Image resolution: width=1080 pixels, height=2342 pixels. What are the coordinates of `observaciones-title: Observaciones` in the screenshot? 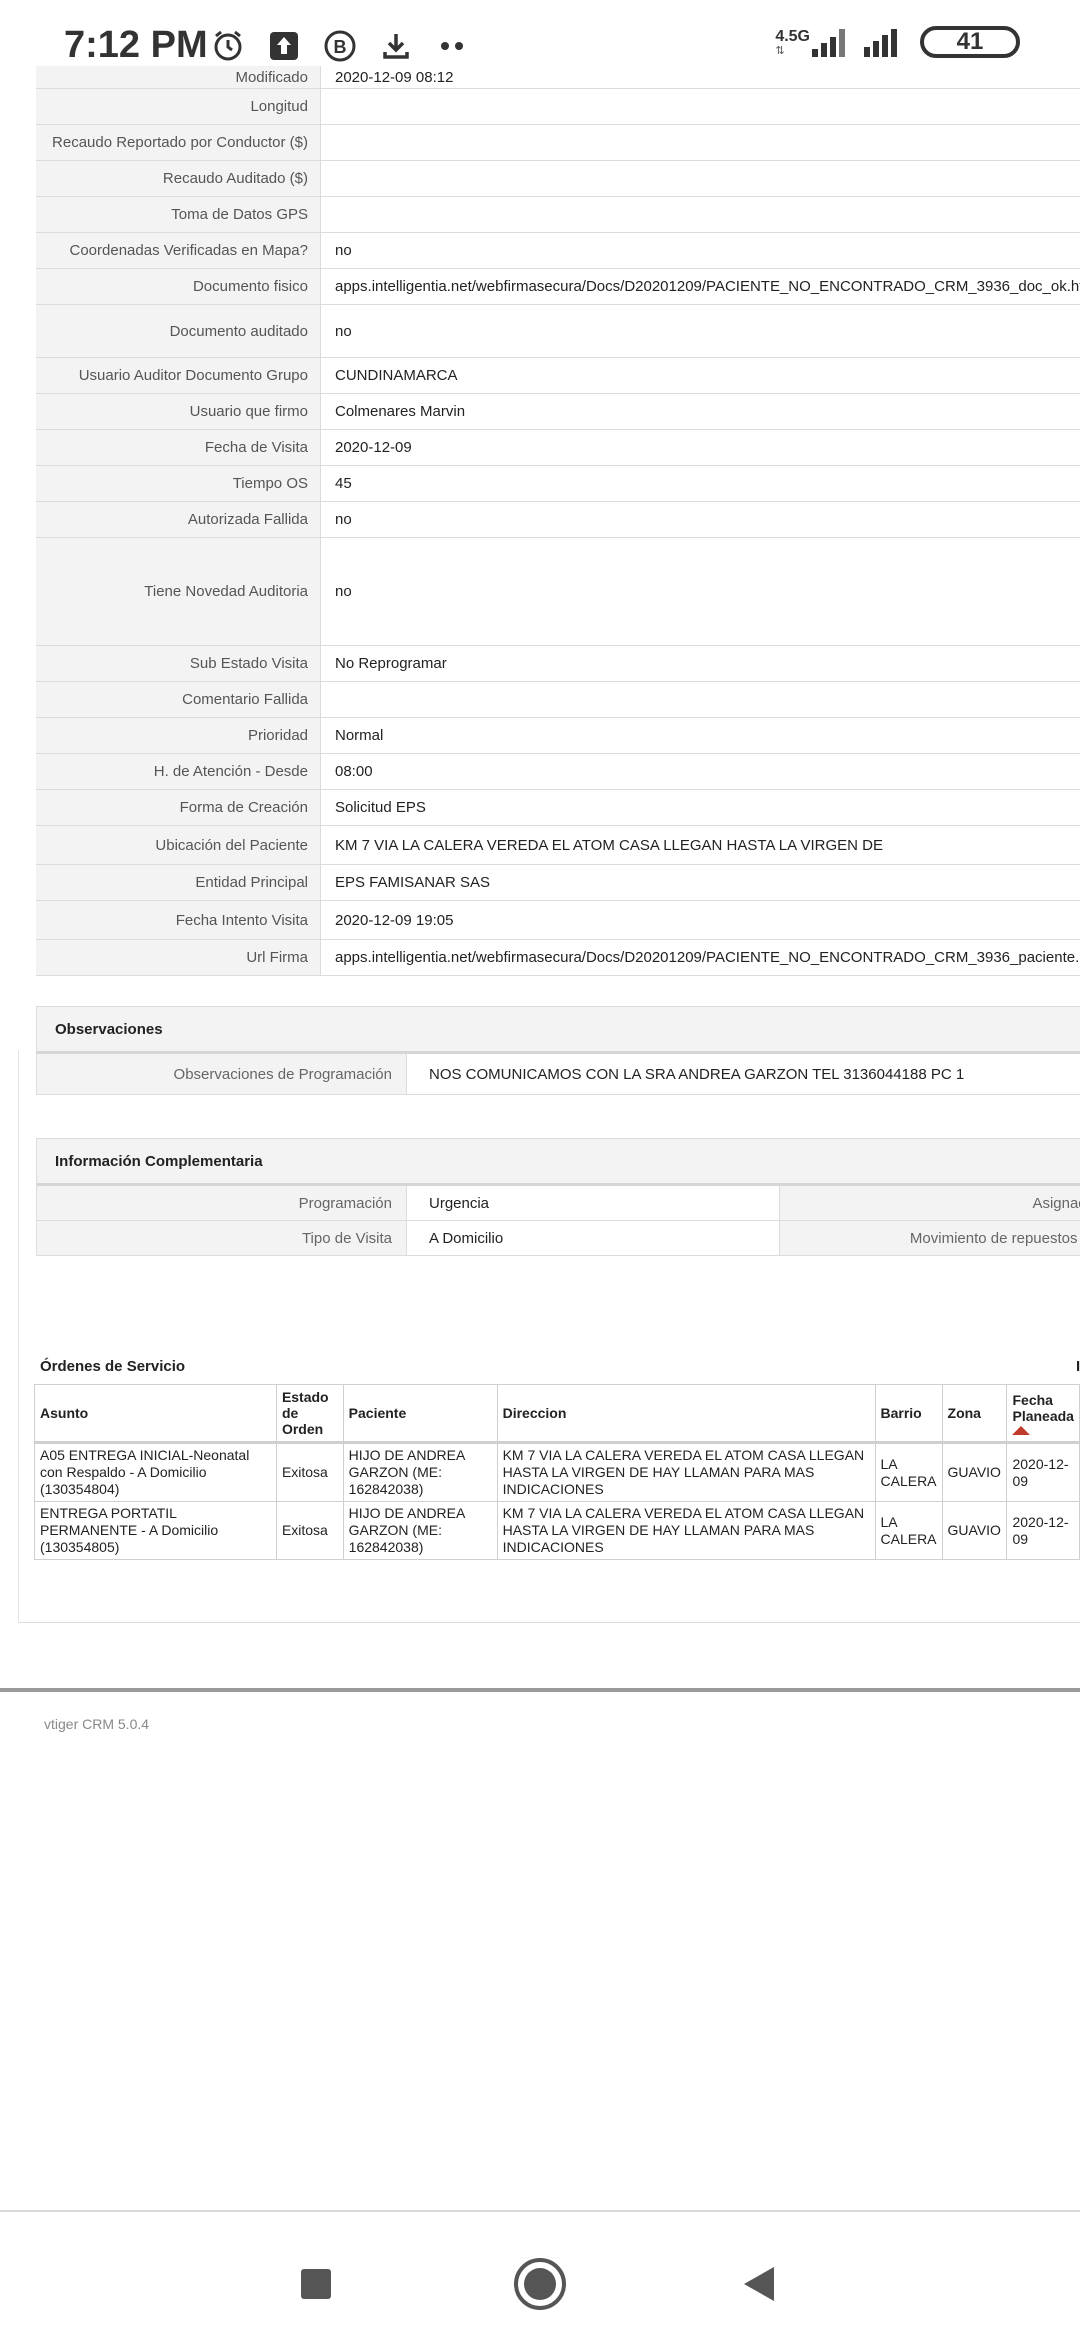 It's located at (558, 1030).